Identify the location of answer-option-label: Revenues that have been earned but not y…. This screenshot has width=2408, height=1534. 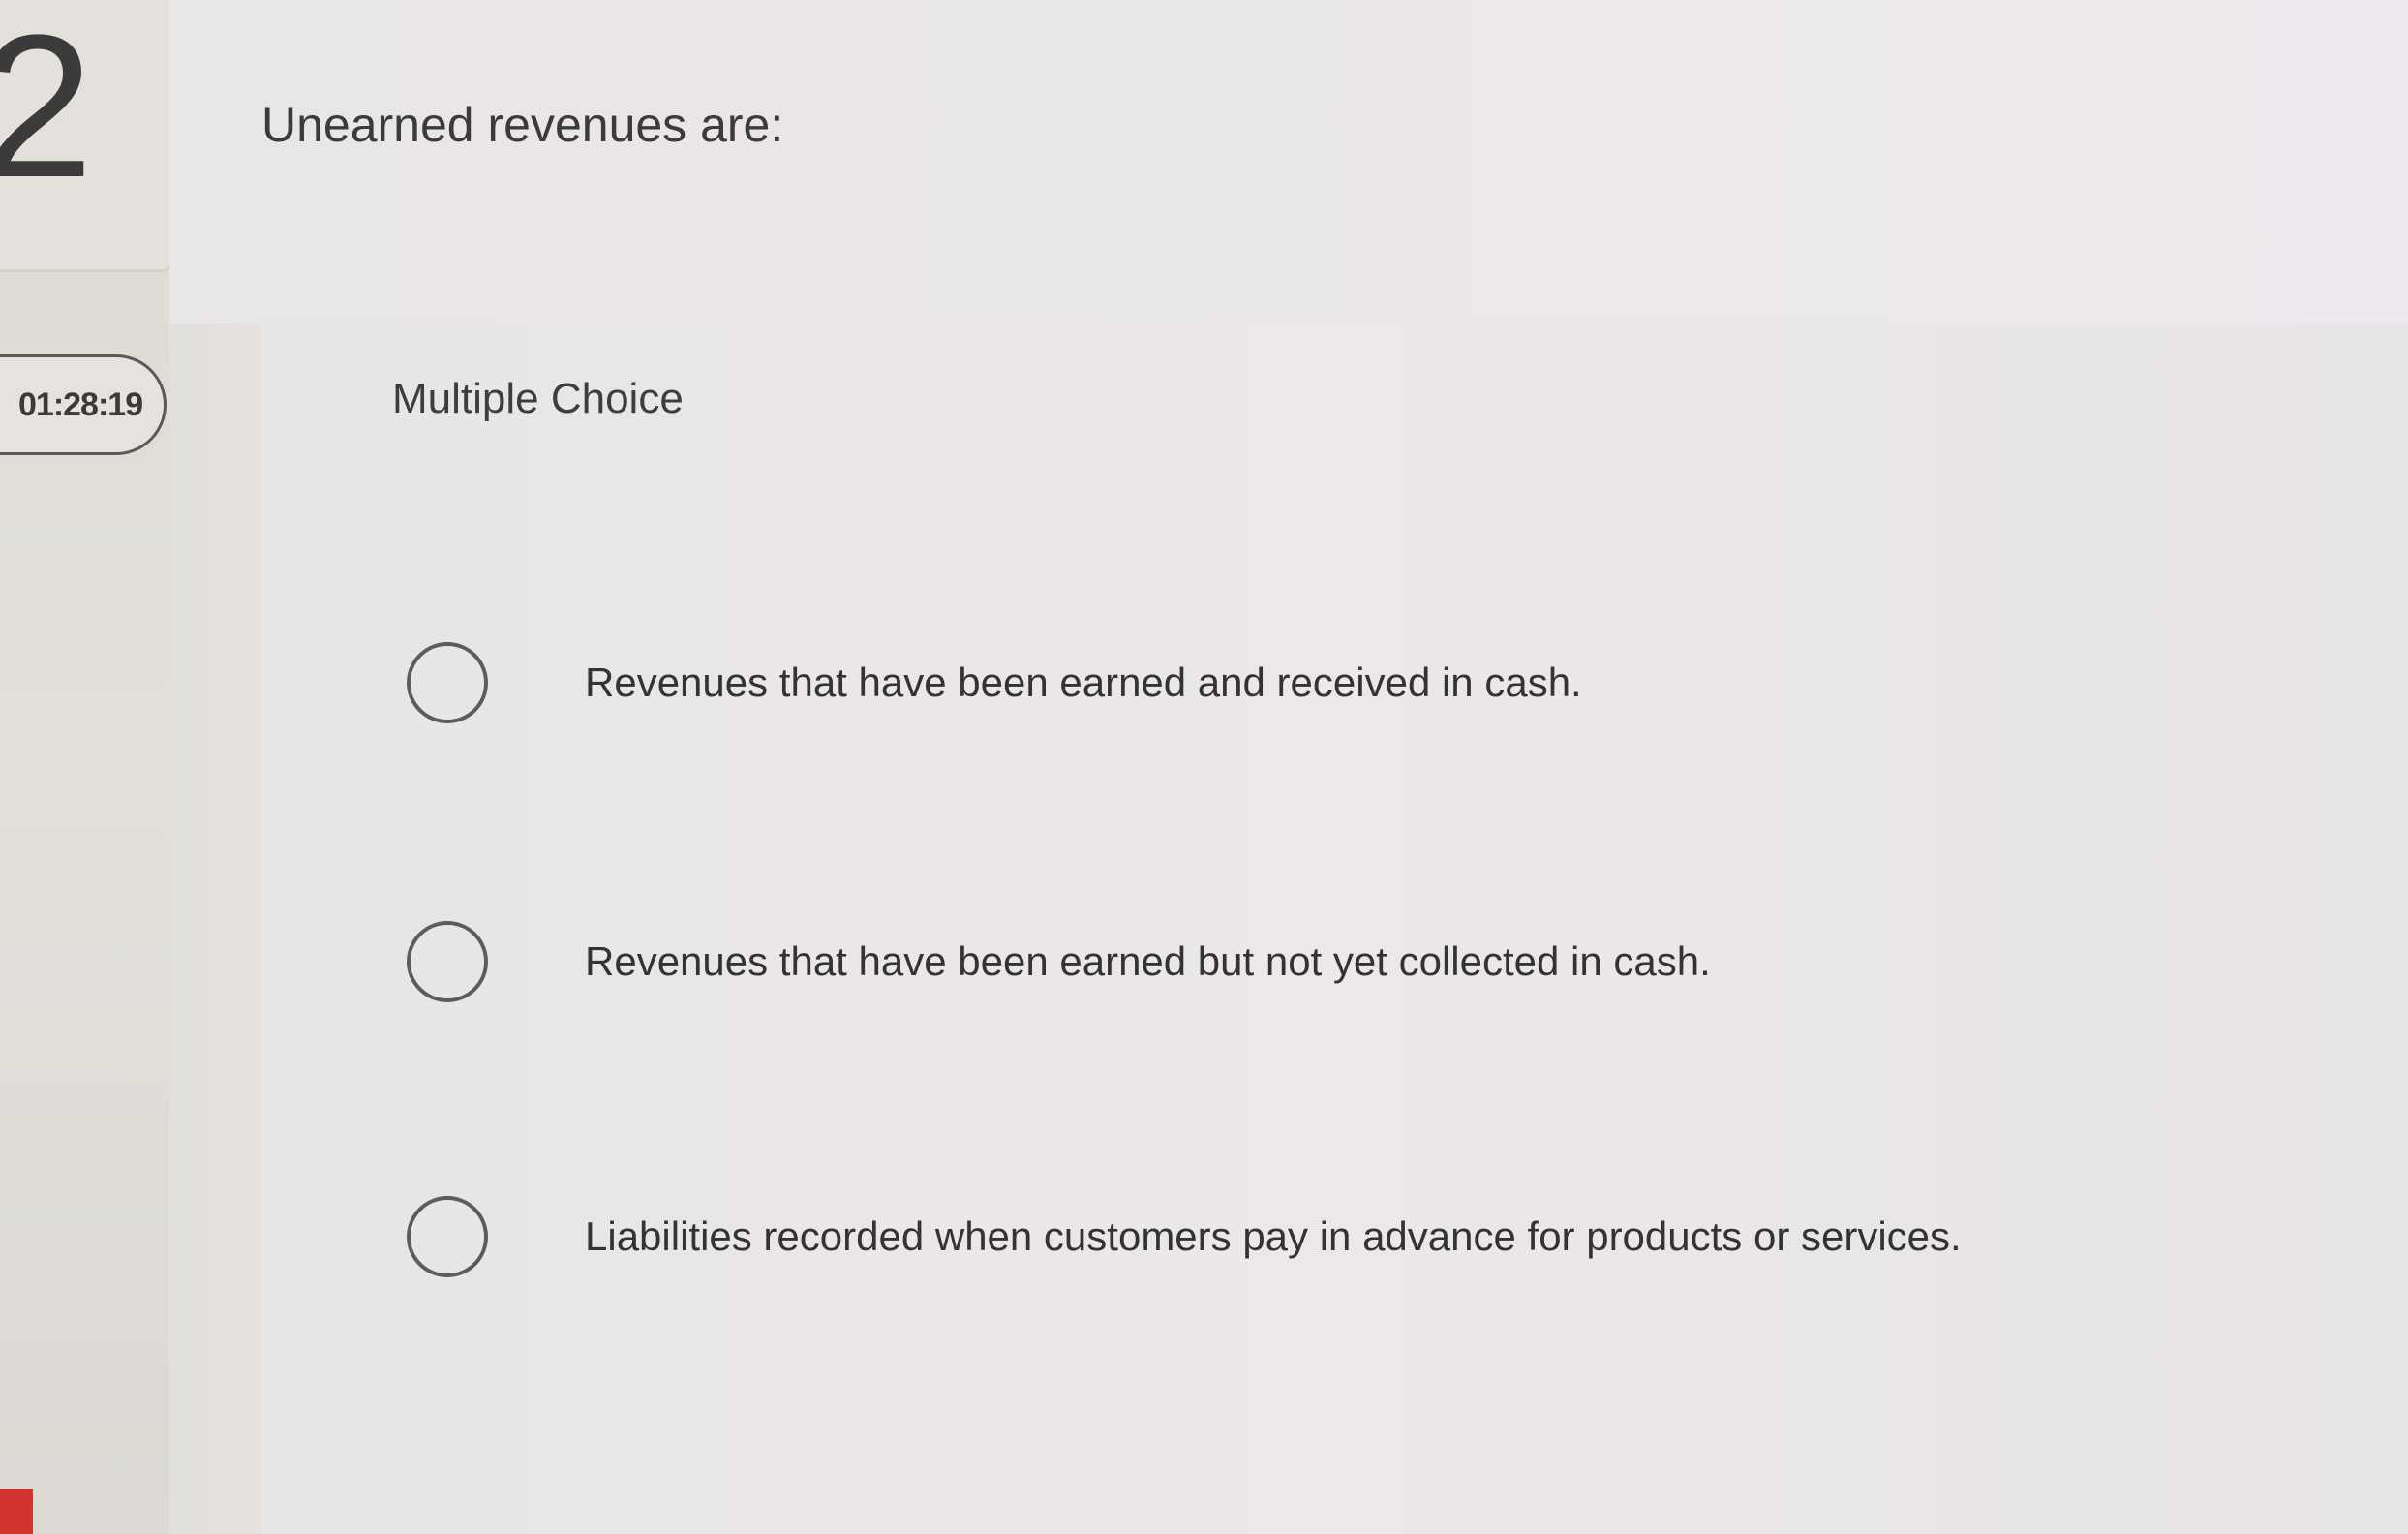
(1148, 961).